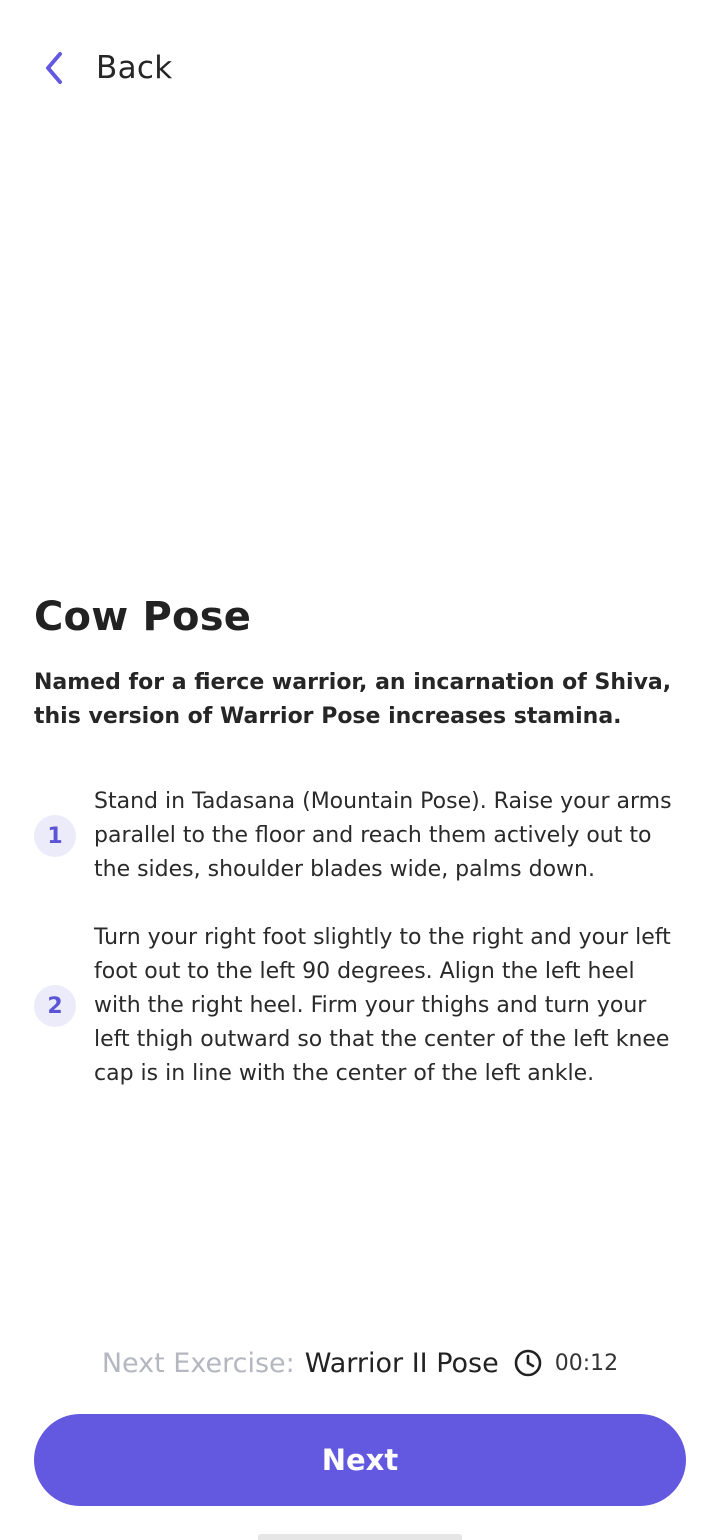 The width and height of the screenshot is (720, 1540). What do you see at coordinates (134, 68) in the screenshot?
I see `back-label: Back` at bounding box center [134, 68].